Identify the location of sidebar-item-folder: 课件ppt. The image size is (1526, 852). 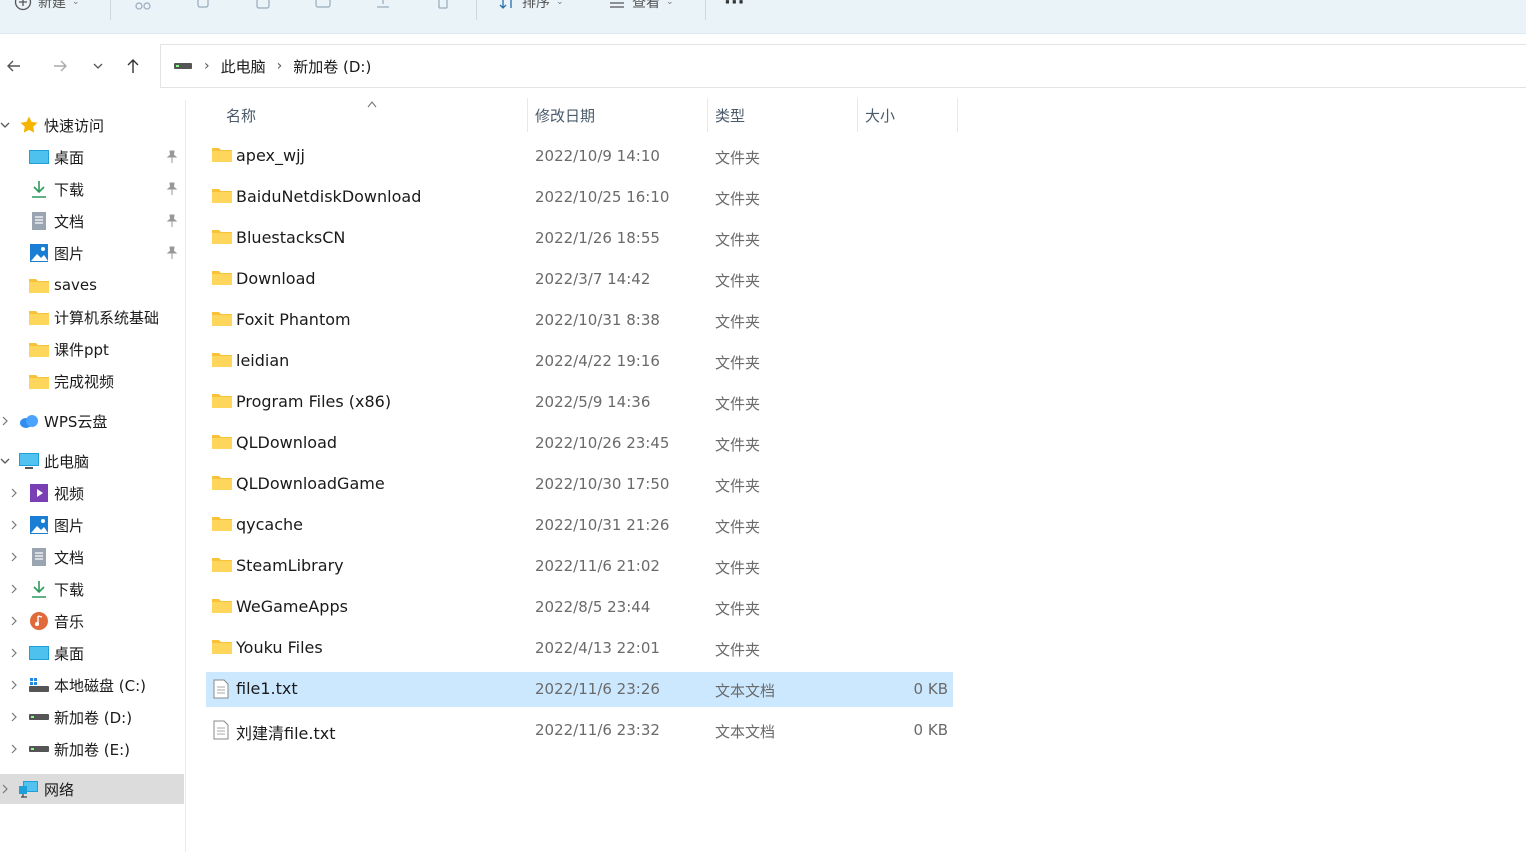
(92, 349).